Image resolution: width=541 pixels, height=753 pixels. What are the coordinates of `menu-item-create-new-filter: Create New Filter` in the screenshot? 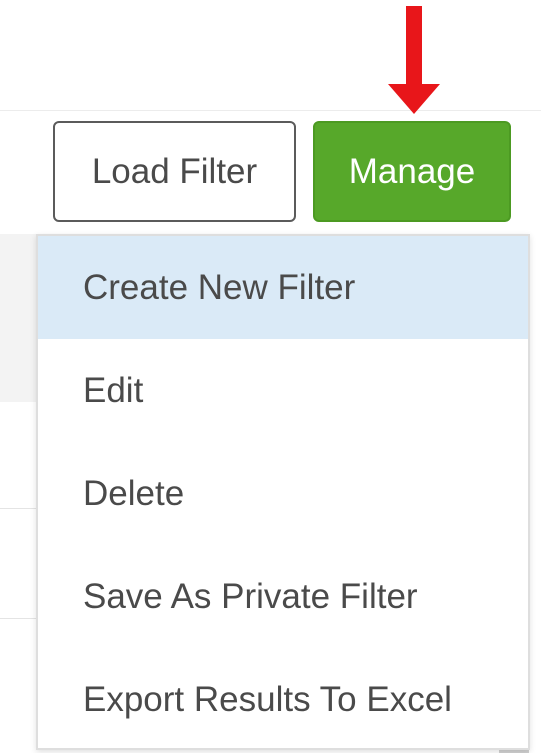 It's located at (283, 287).